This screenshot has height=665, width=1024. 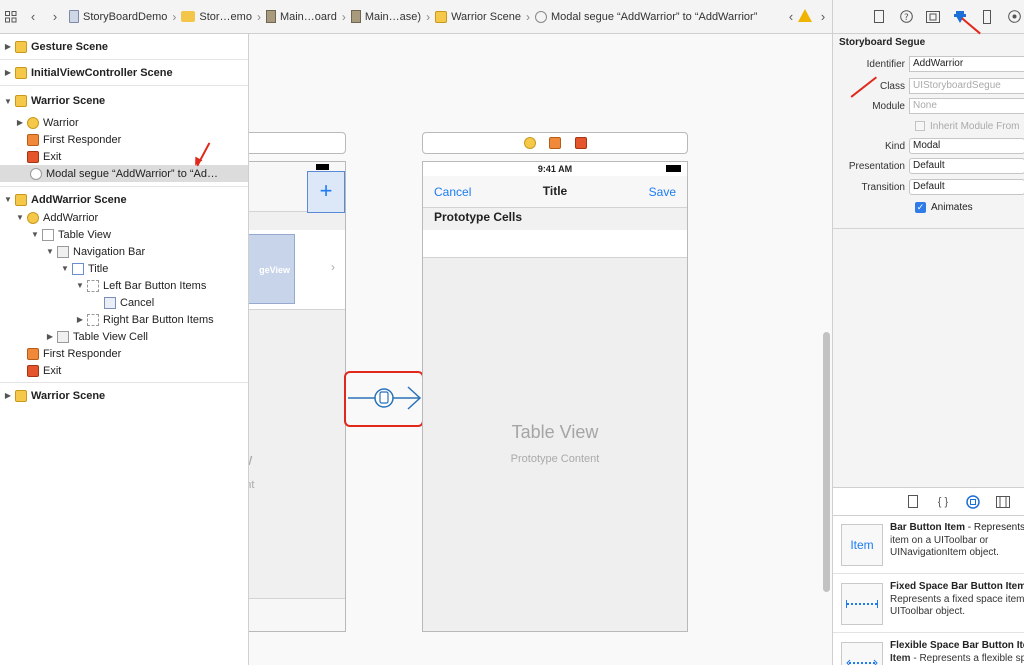 What do you see at coordinates (93, 319) in the screenshot?
I see `bar-button-items-icon` at bounding box center [93, 319].